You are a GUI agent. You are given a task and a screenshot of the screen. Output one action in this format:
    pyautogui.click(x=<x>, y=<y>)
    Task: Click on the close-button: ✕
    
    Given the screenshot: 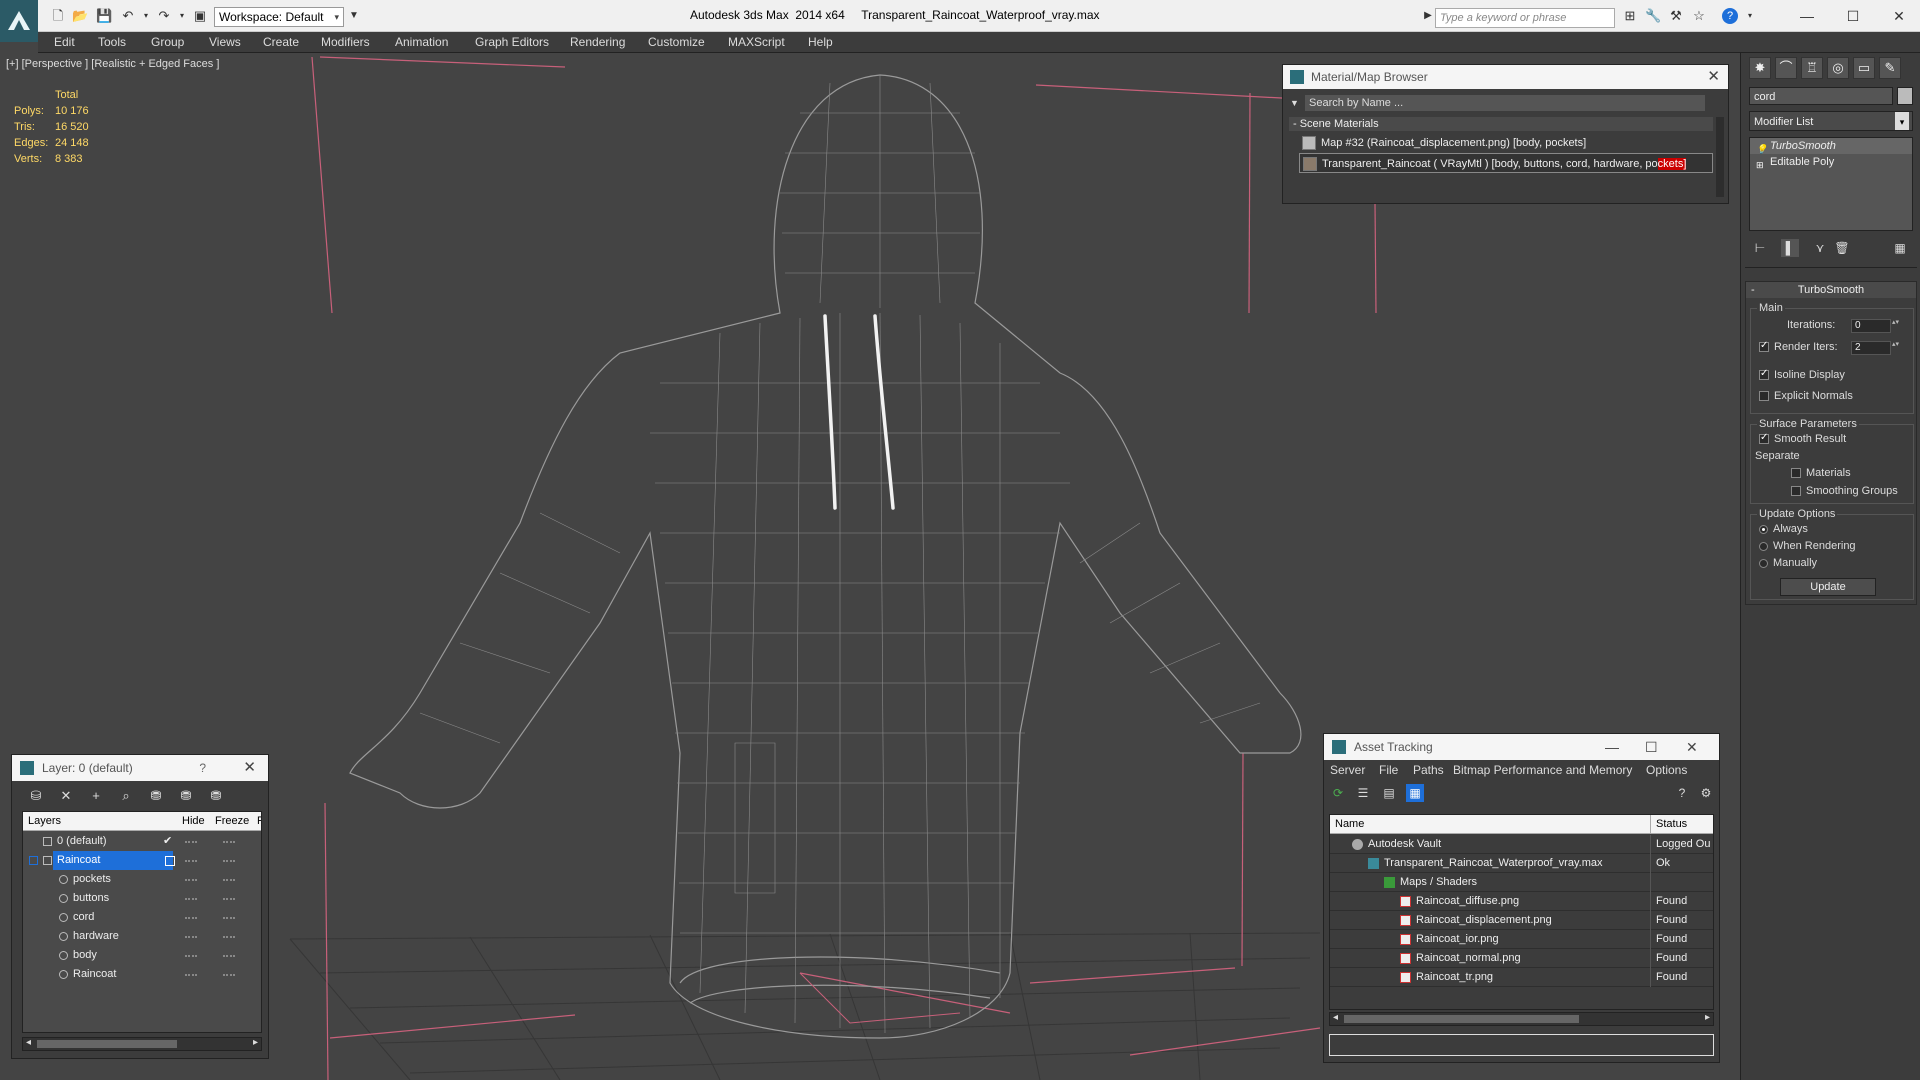 What is the action you would take?
    pyautogui.click(x=1692, y=747)
    